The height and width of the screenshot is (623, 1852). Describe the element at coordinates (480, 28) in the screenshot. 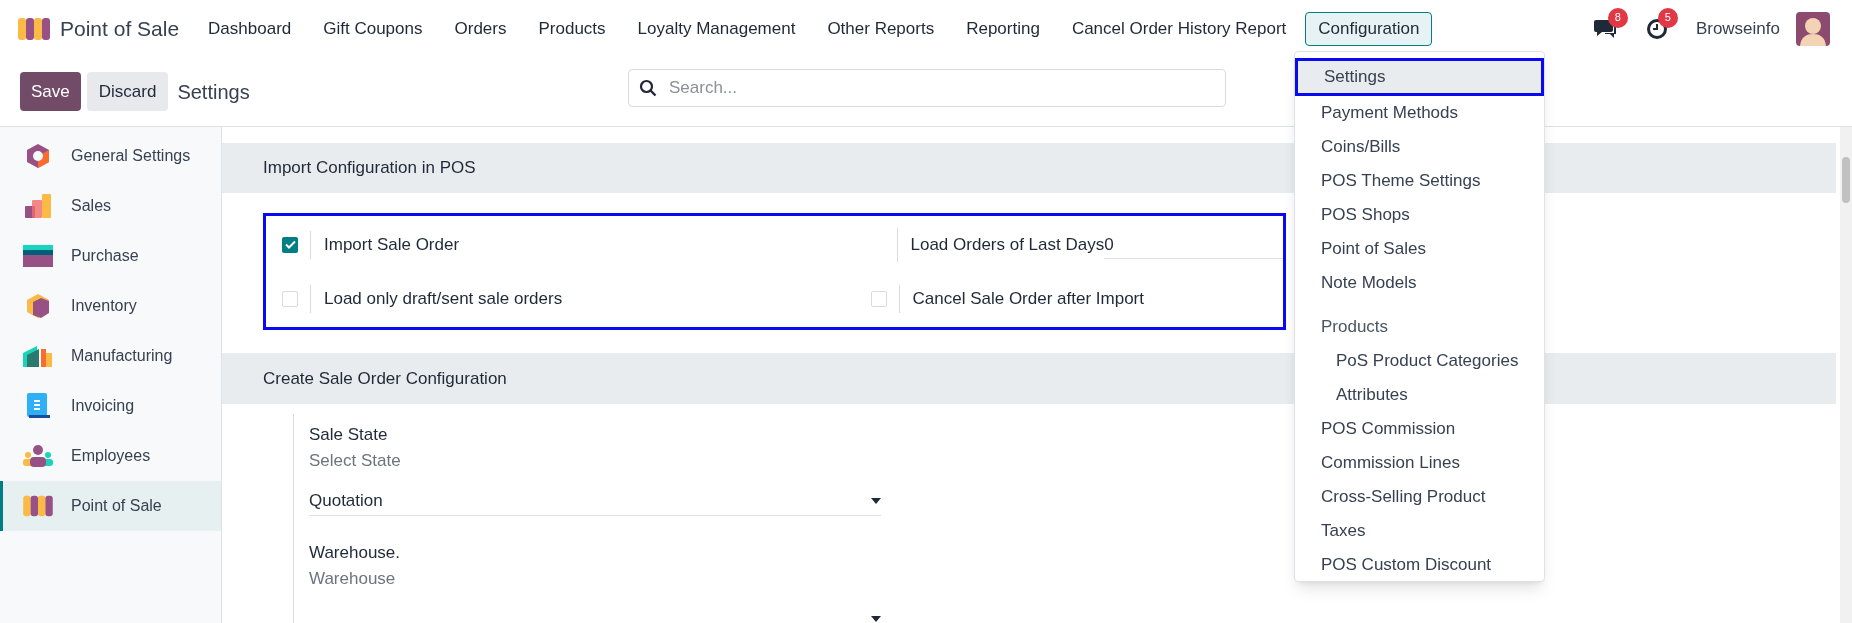

I see `nav-menu-item: Orders` at that location.